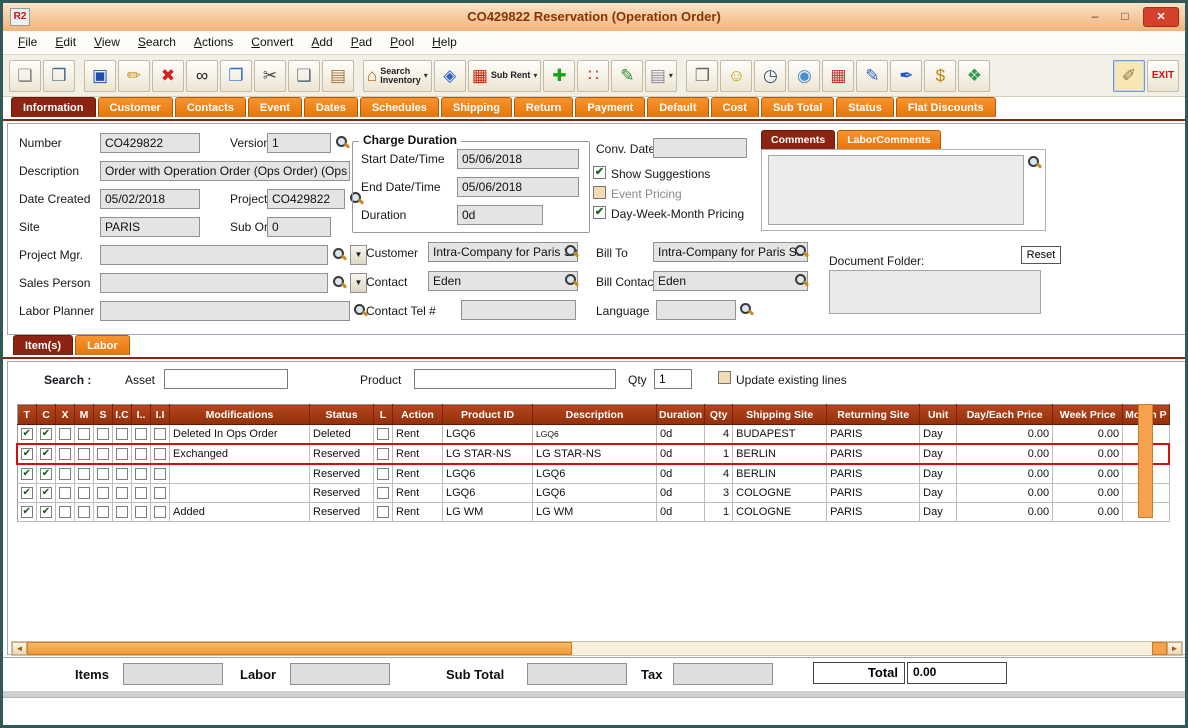  Describe the element at coordinates (27, 42) in the screenshot. I see `menu-file: File` at that location.